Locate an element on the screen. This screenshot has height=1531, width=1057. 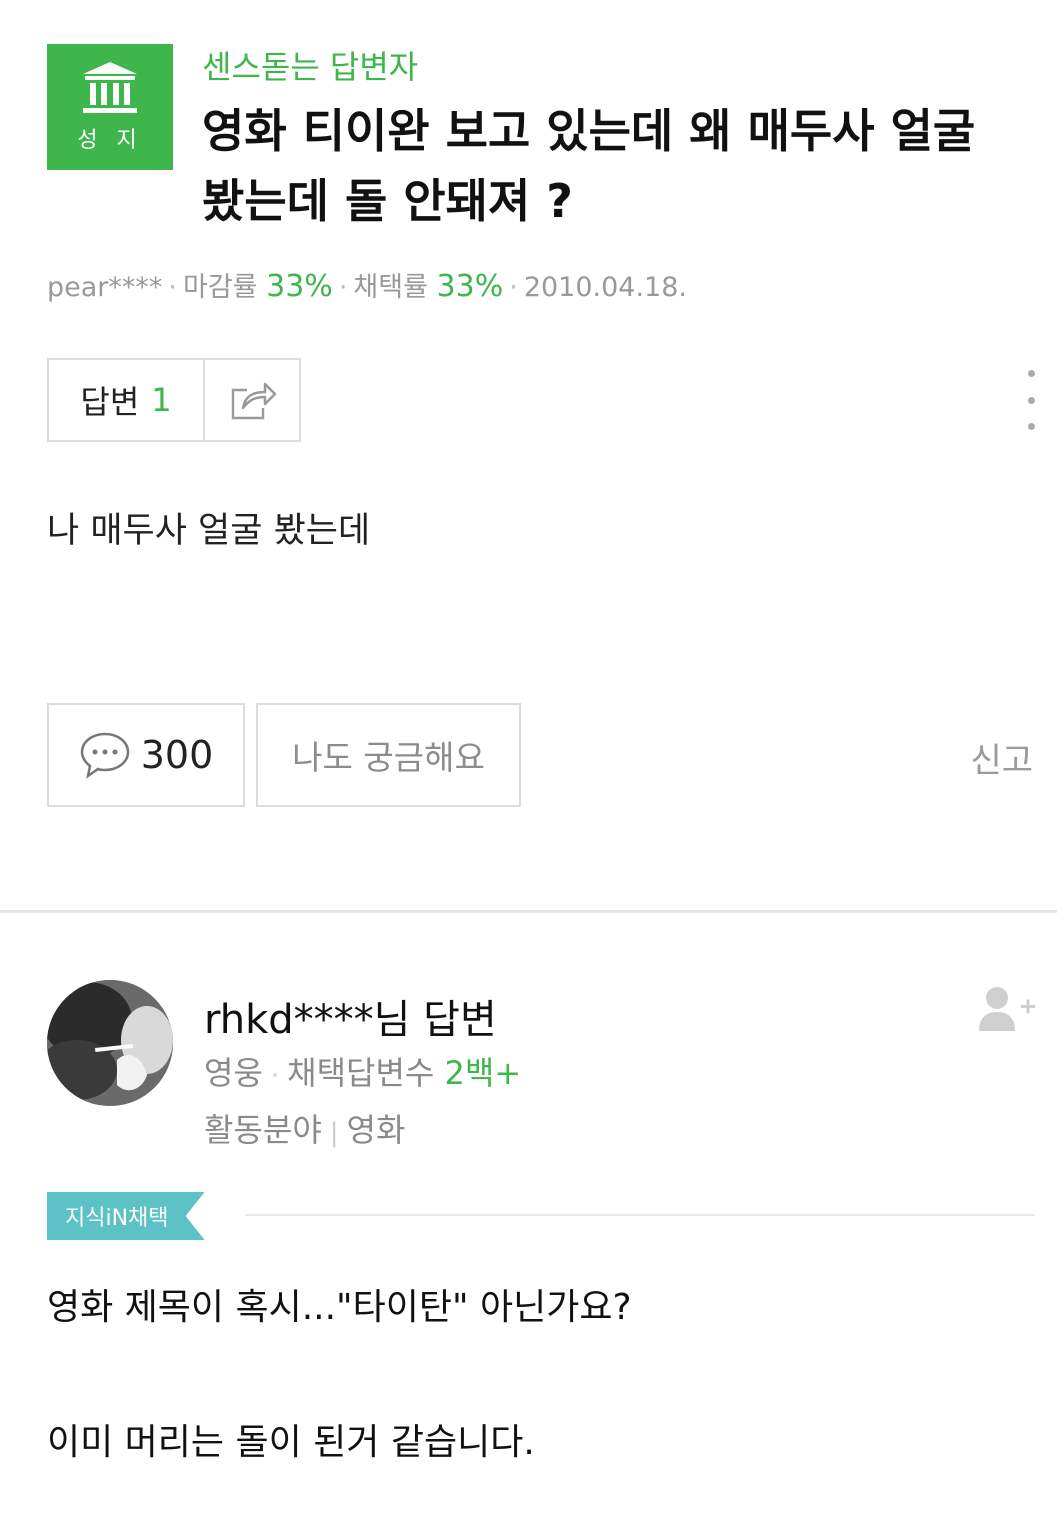
answer-label: 답변 is located at coordinates (110, 402).